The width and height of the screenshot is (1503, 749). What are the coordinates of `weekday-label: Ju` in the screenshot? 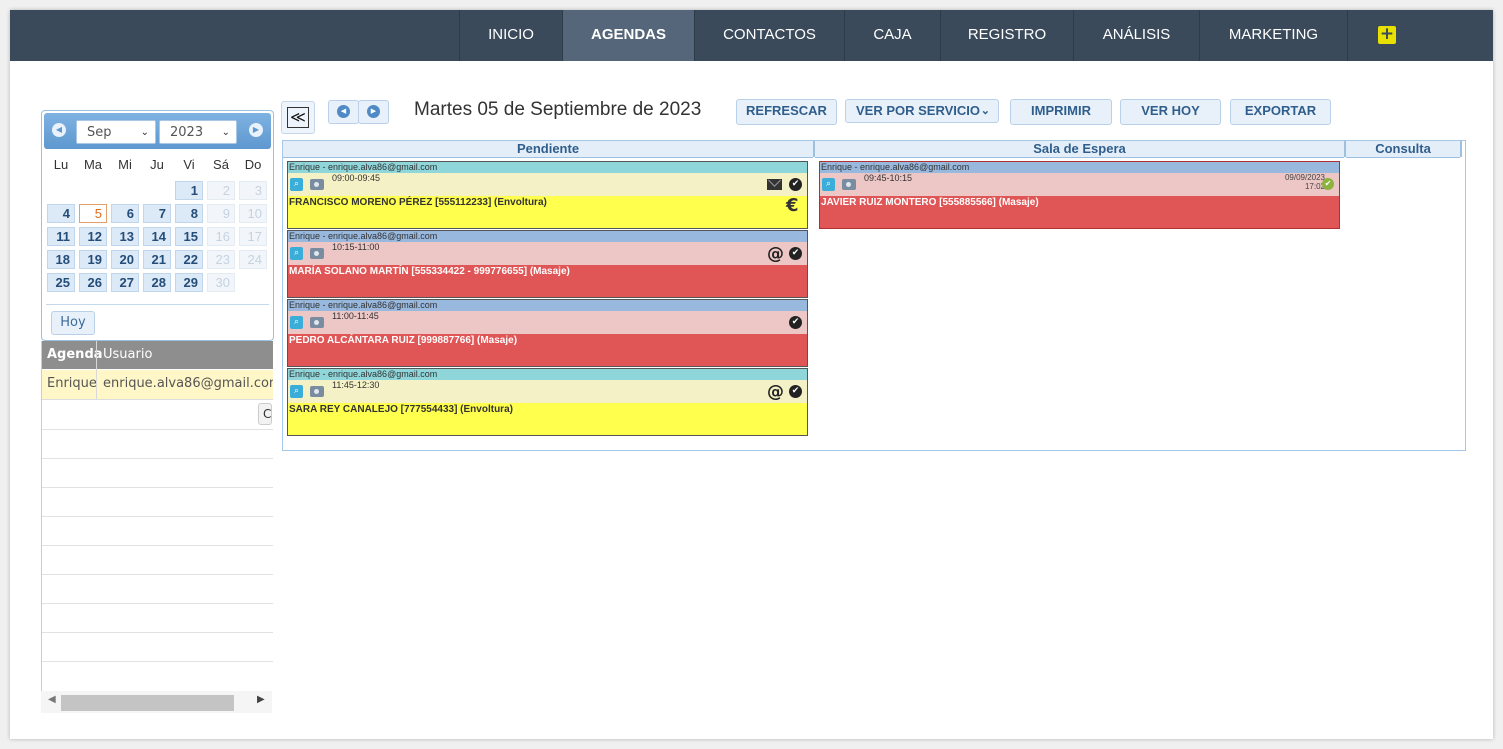 It's located at (157, 164).